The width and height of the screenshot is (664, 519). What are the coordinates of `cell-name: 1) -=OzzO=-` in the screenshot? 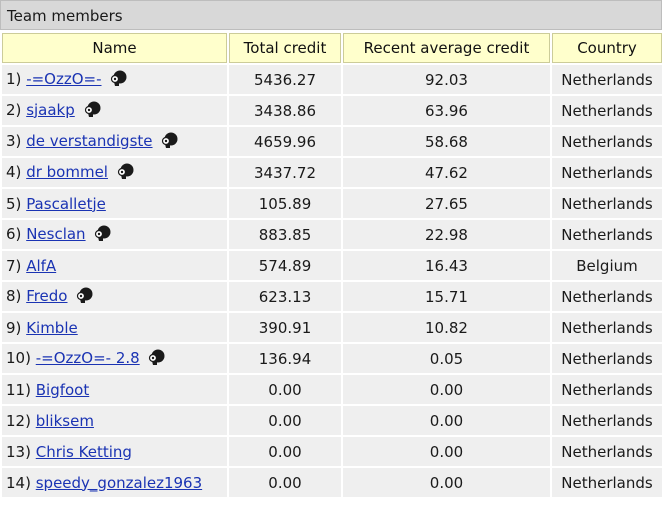 It's located at (114, 79).